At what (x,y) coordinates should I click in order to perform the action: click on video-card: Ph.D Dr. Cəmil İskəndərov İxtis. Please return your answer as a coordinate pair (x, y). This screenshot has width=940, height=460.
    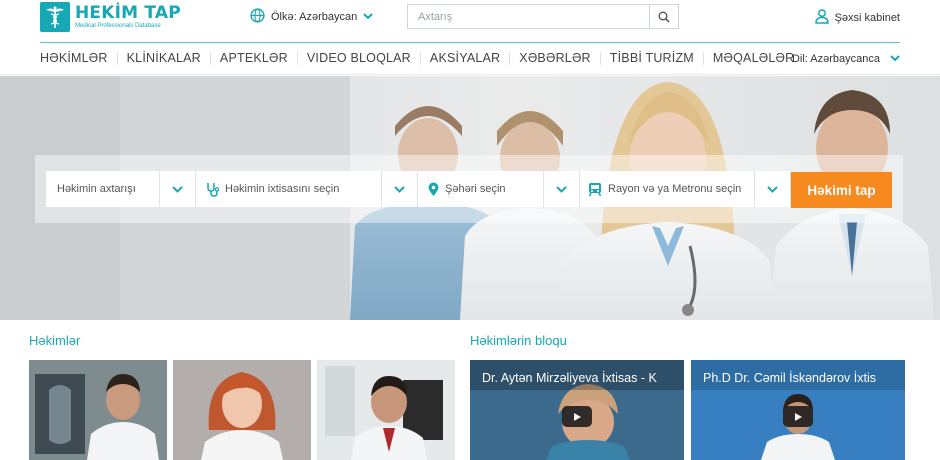
    Looking at the image, I should click on (798, 410).